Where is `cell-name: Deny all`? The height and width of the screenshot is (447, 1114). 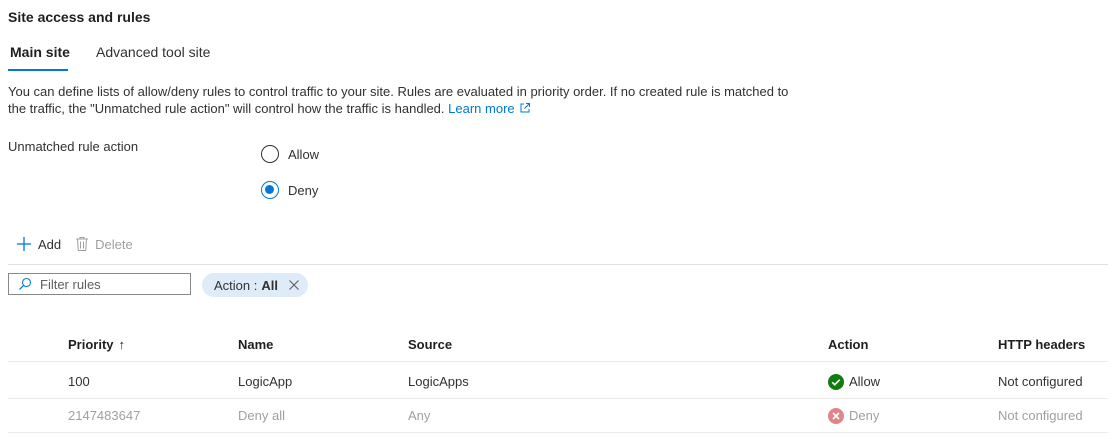
cell-name: Deny all is located at coordinates (261, 415).